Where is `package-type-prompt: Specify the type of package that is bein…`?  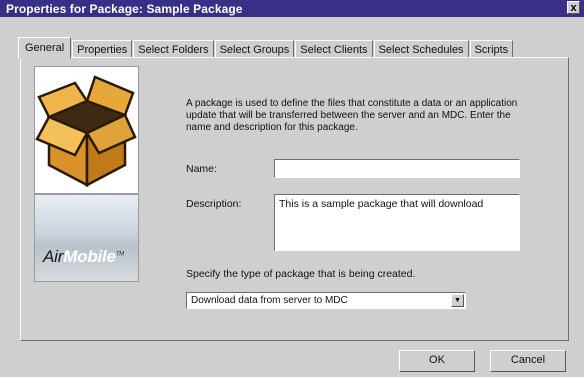 package-type-prompt: Specify the type of package that is bein… is located at coordinates (301, 274).